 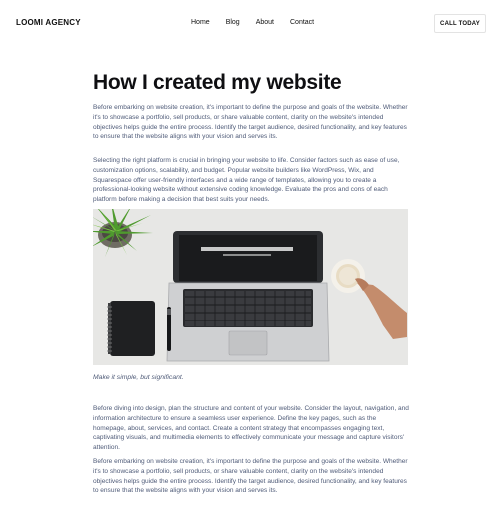 I want to click on call-today-button: CALL TODAY, so click(x=460, y=23).